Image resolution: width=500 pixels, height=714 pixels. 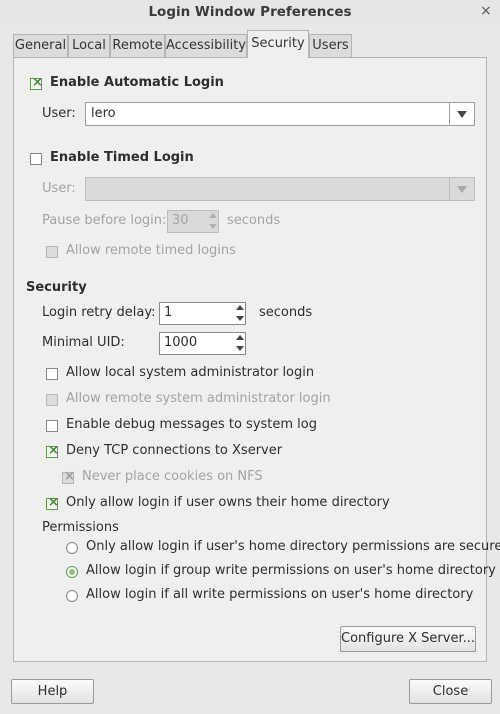 I want to click on pause-unit-label: seconds, so click(x=254, y=220).